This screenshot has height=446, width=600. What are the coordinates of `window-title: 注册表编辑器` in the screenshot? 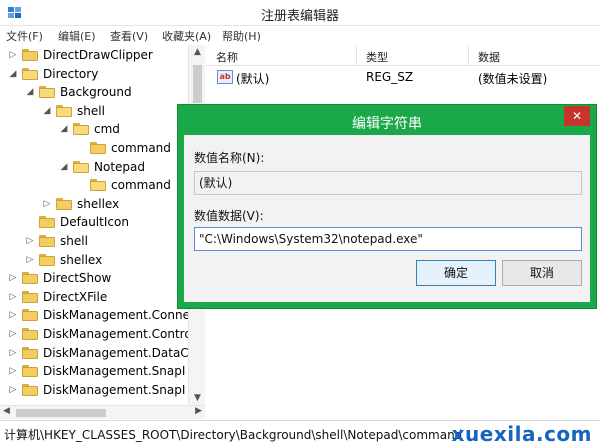 It's located at (299, 16).